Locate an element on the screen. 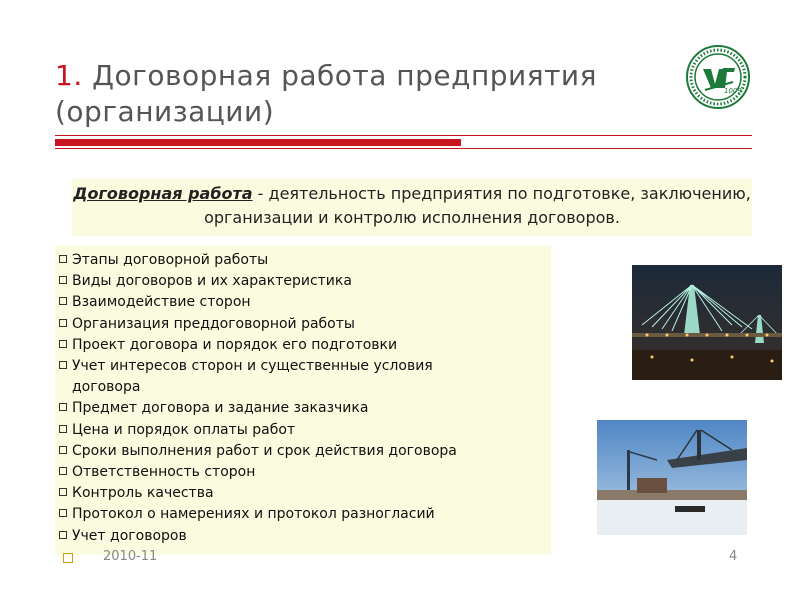  university-logo: 1009 is located at coordinates (718, 77).